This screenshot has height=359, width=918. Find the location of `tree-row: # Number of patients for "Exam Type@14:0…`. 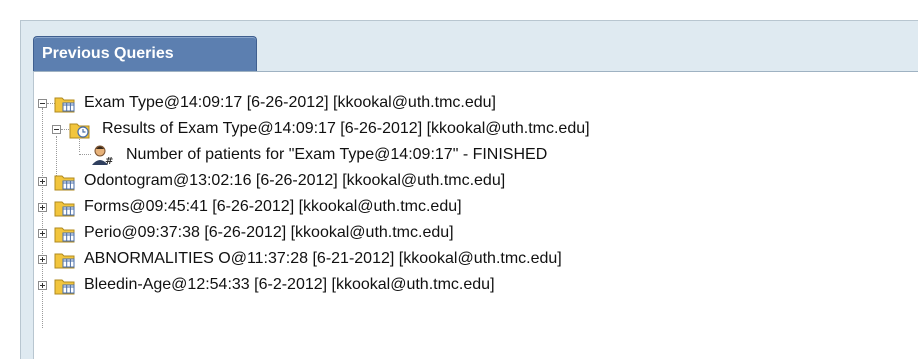

tree-row: # Number of patients for "Exam Type@14:0… is located at coordinates (474, 155).